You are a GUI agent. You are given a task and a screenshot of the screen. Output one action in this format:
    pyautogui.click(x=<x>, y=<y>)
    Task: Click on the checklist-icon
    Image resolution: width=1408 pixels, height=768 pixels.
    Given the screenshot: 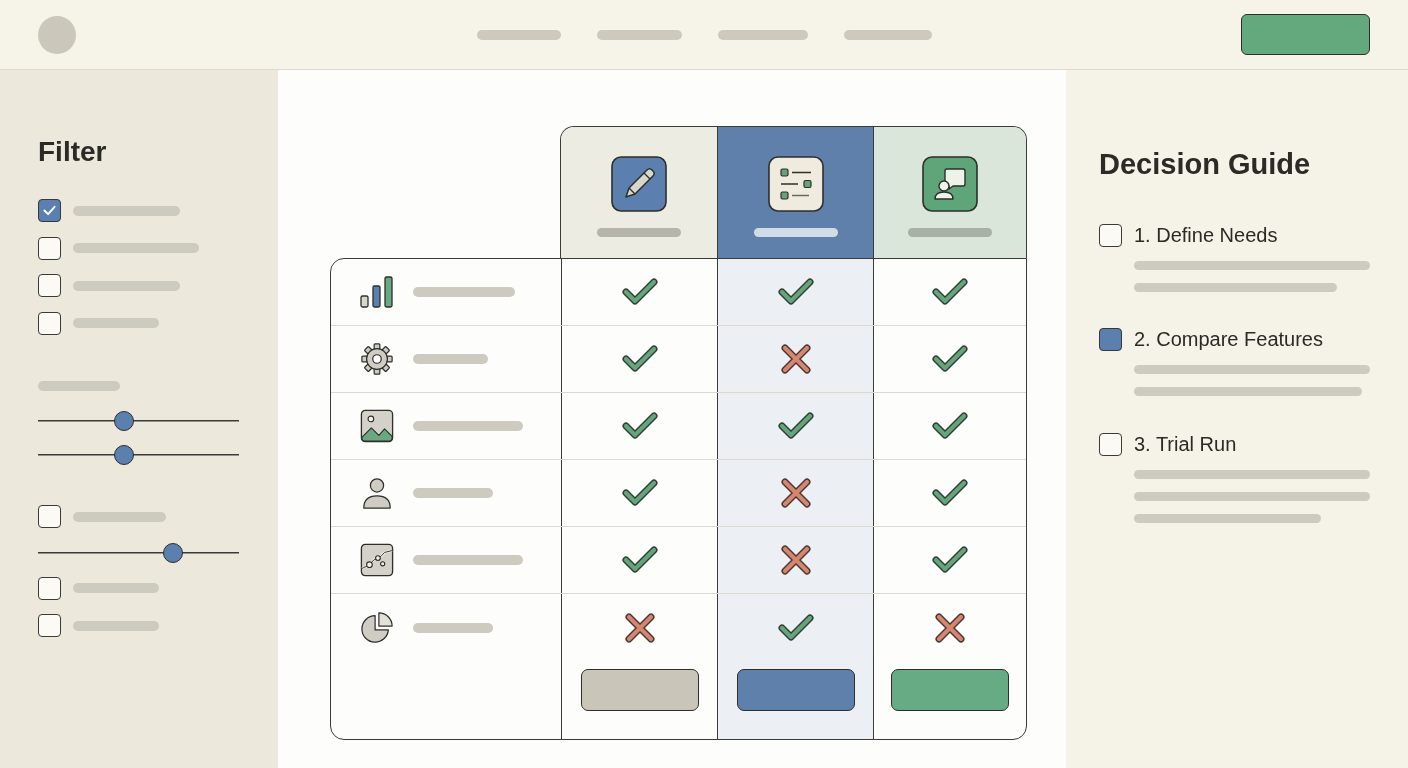 What is the action you would take?
    pyautogui.click(x=795, y=184)
    